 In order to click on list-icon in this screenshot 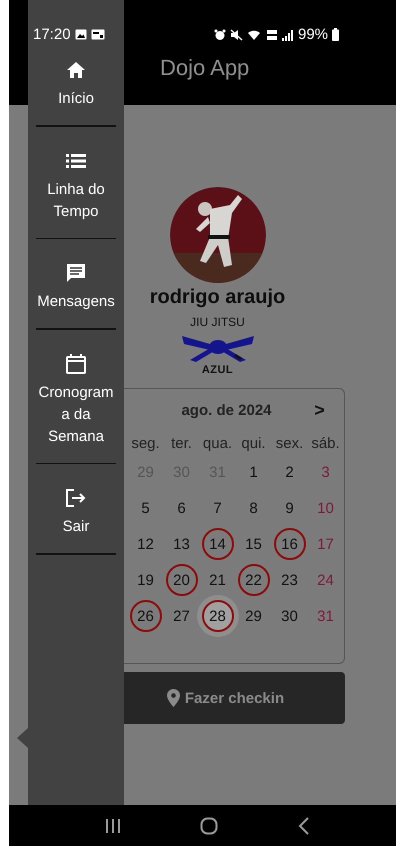, I will do `click(76, 161)`.